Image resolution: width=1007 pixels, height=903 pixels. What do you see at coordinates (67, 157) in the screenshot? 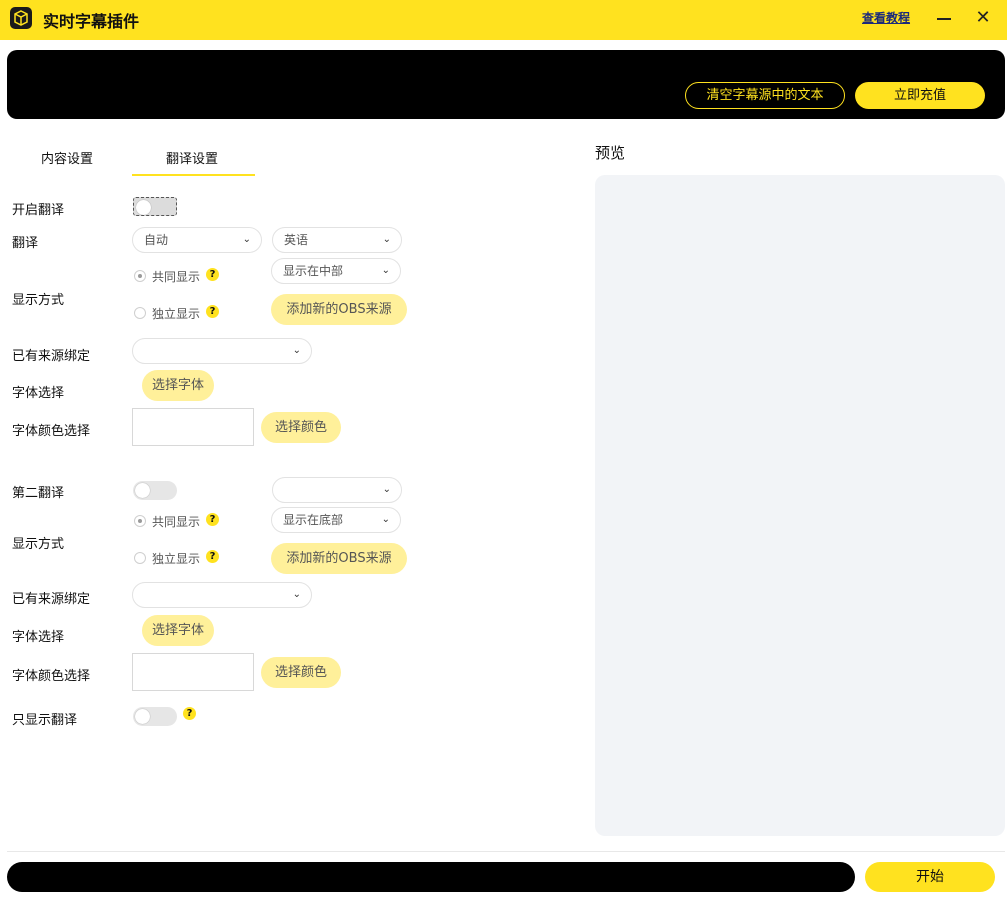
I see `tab-content-settings: 内容设置` at bounding box center [67, 157].